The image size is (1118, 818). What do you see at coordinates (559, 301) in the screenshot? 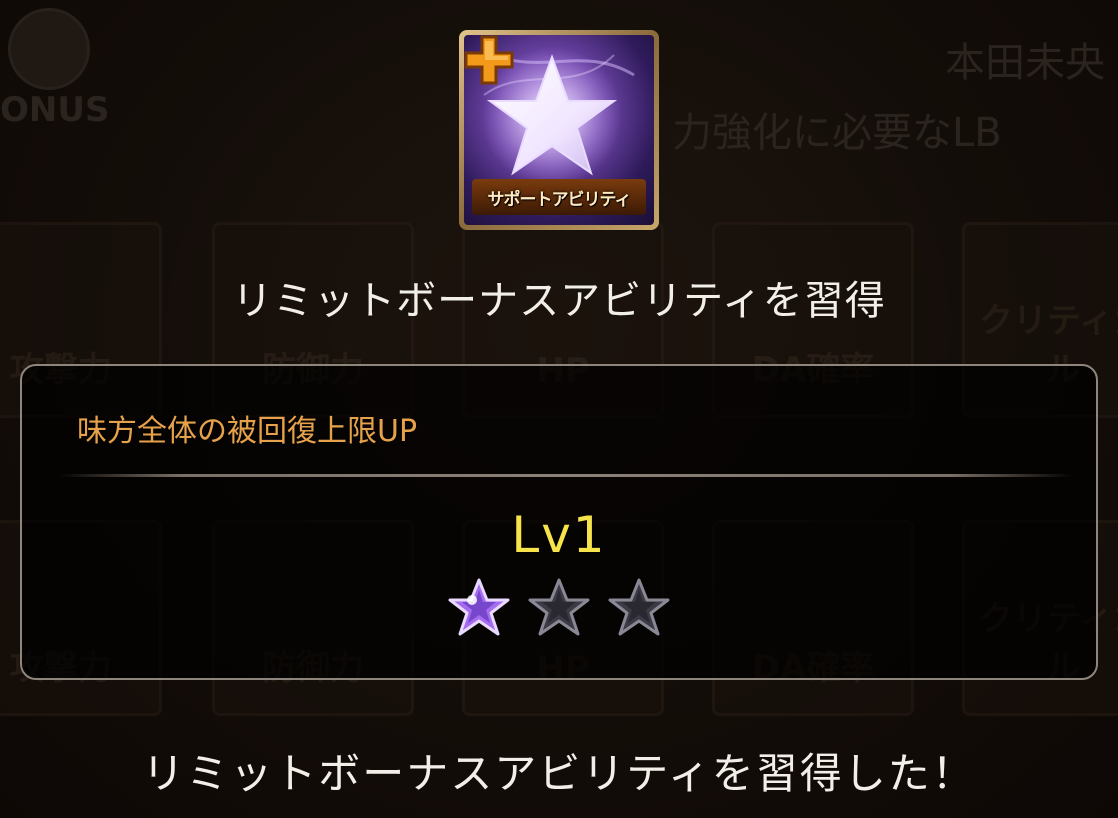
I see `acquire-title: リミットボーナスアビリティを習得` at bounding box center [559, 301].